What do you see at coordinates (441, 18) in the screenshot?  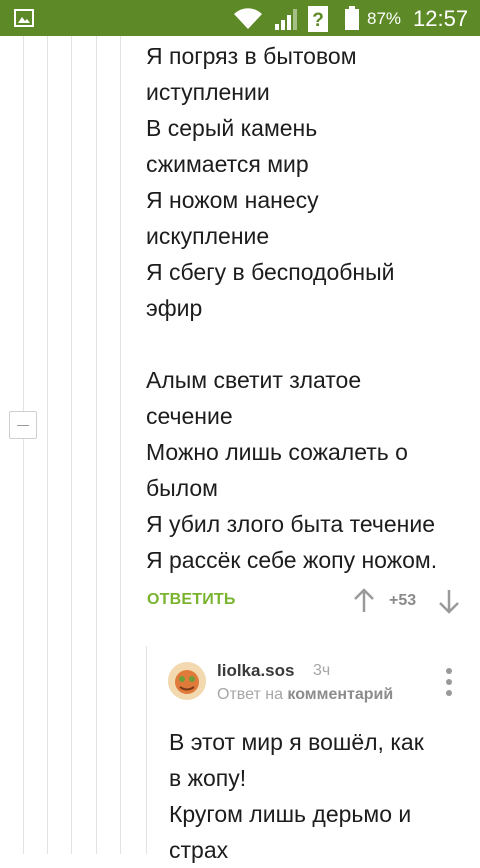 I see `clock: 12:57` at bounding box center [441, 18].